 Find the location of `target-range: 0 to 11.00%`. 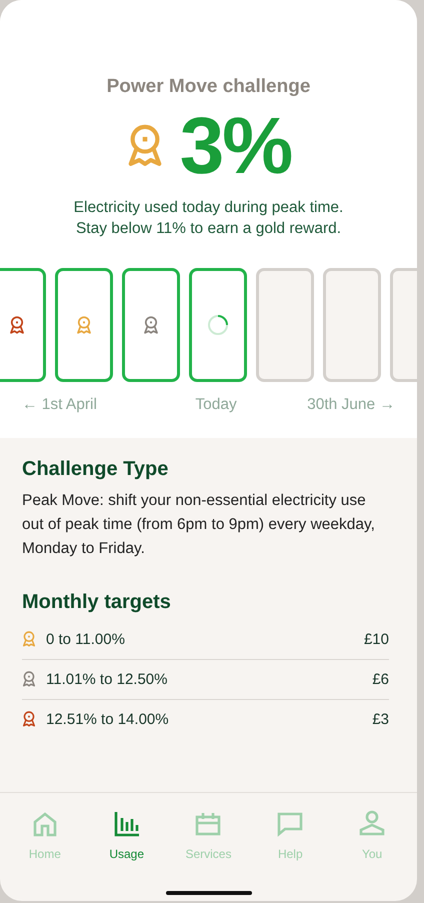

target-range: 0 to 11.00% is located at coordinates (86, 639).